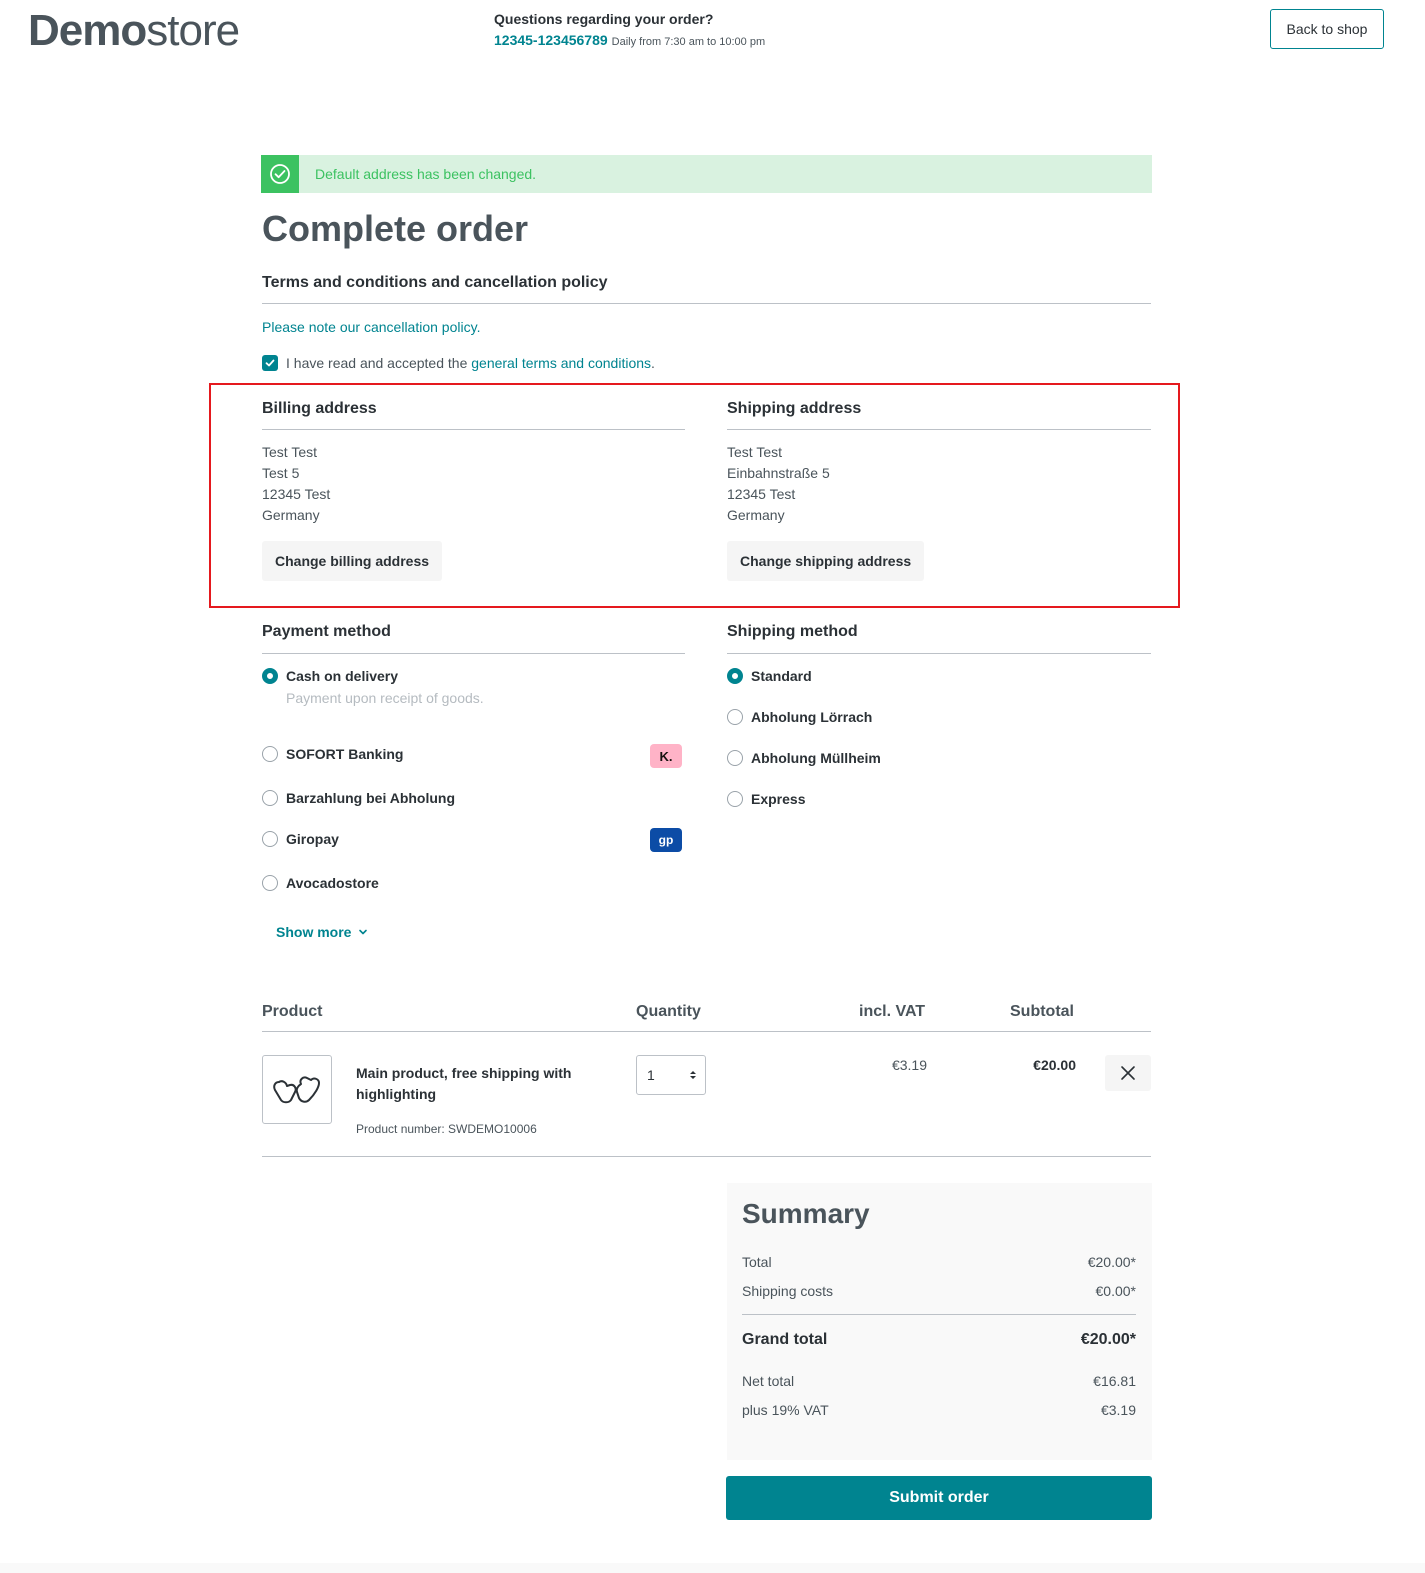 The height and width of the screenshot is (1573, 1425). Describe the element at coordinates (653, 363) in the screenshot. I see `terms-suffix: .` at that location.